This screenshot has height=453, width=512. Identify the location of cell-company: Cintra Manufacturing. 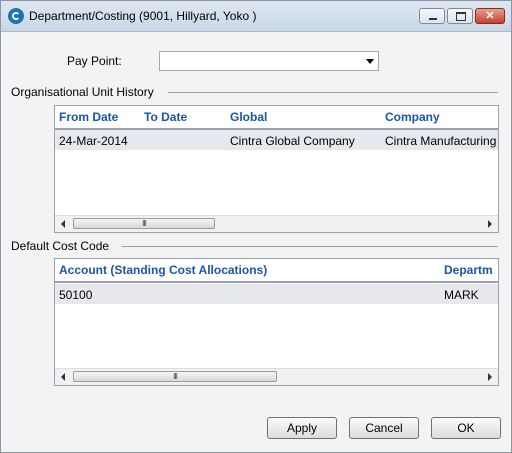
(441, 141).